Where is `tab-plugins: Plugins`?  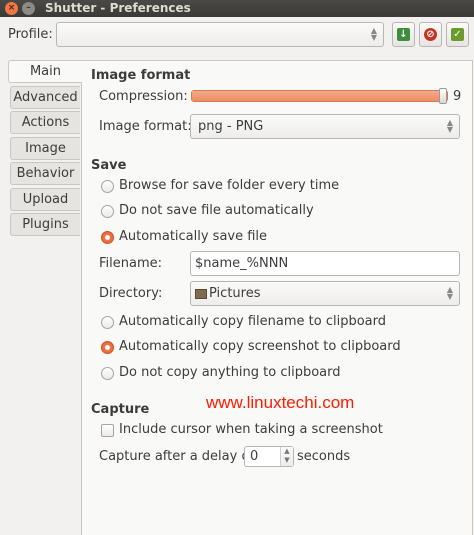 tab-plugins: Plugins is located at coordinates (45, 224).